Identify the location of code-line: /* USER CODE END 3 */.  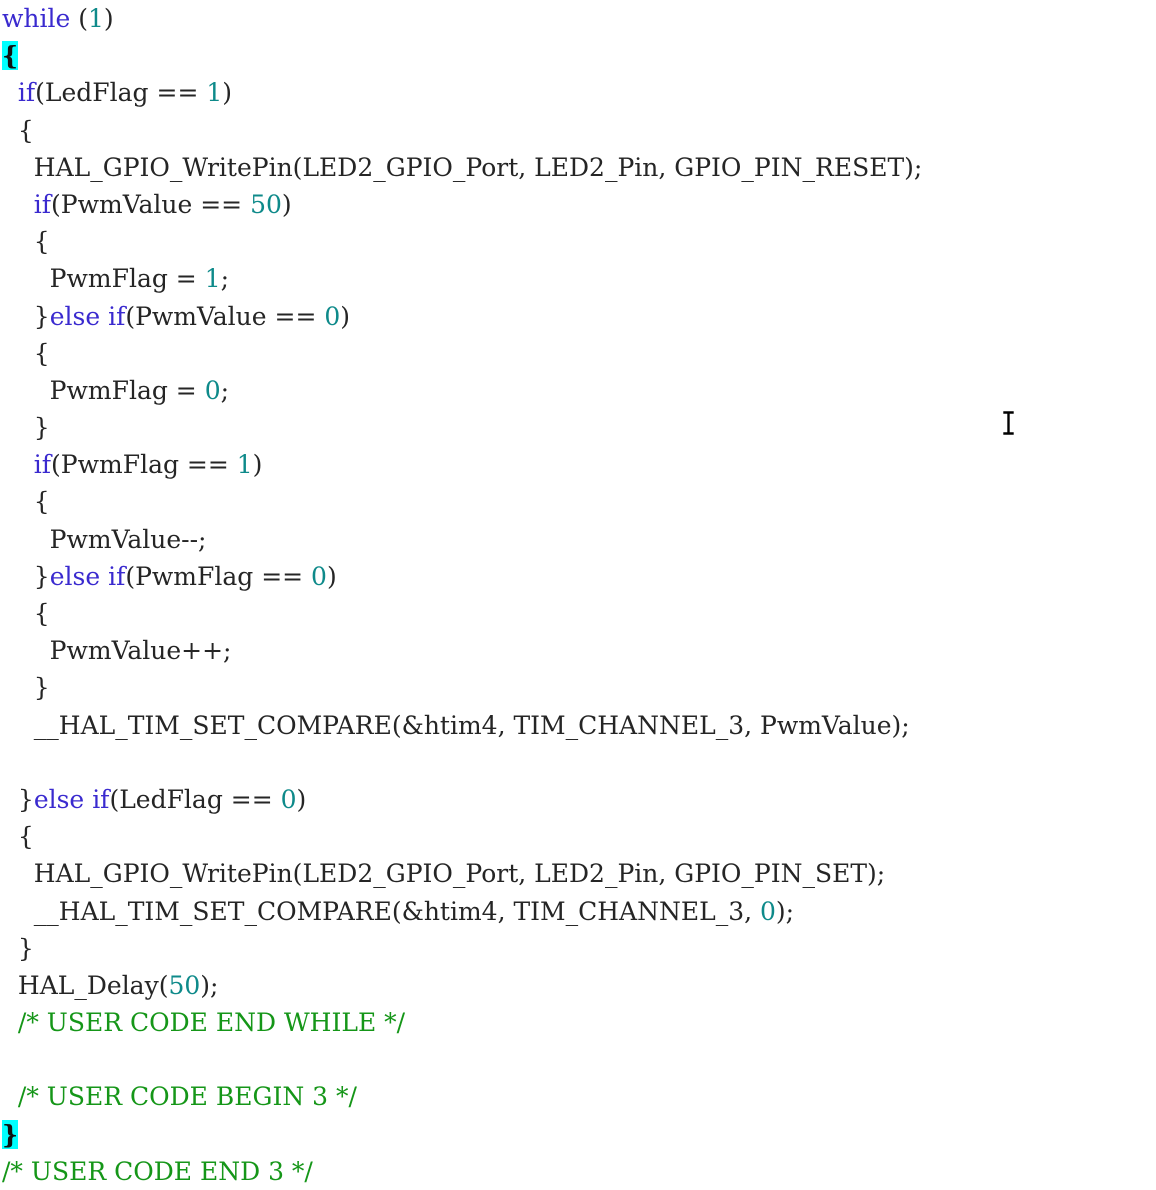
(578, 1171).